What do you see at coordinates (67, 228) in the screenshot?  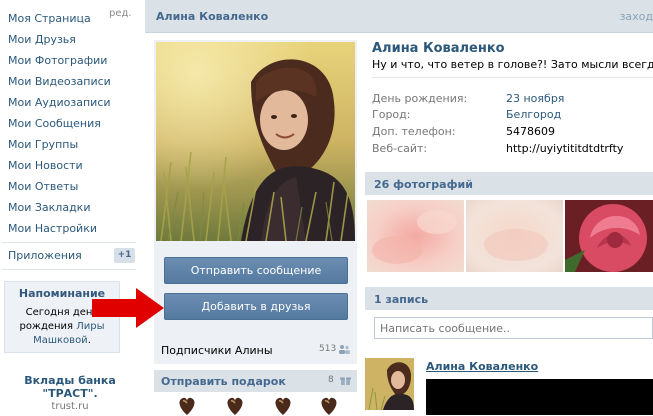 I see `menu-item-settings: Мои Настройки` at bounding box center [67, 228].